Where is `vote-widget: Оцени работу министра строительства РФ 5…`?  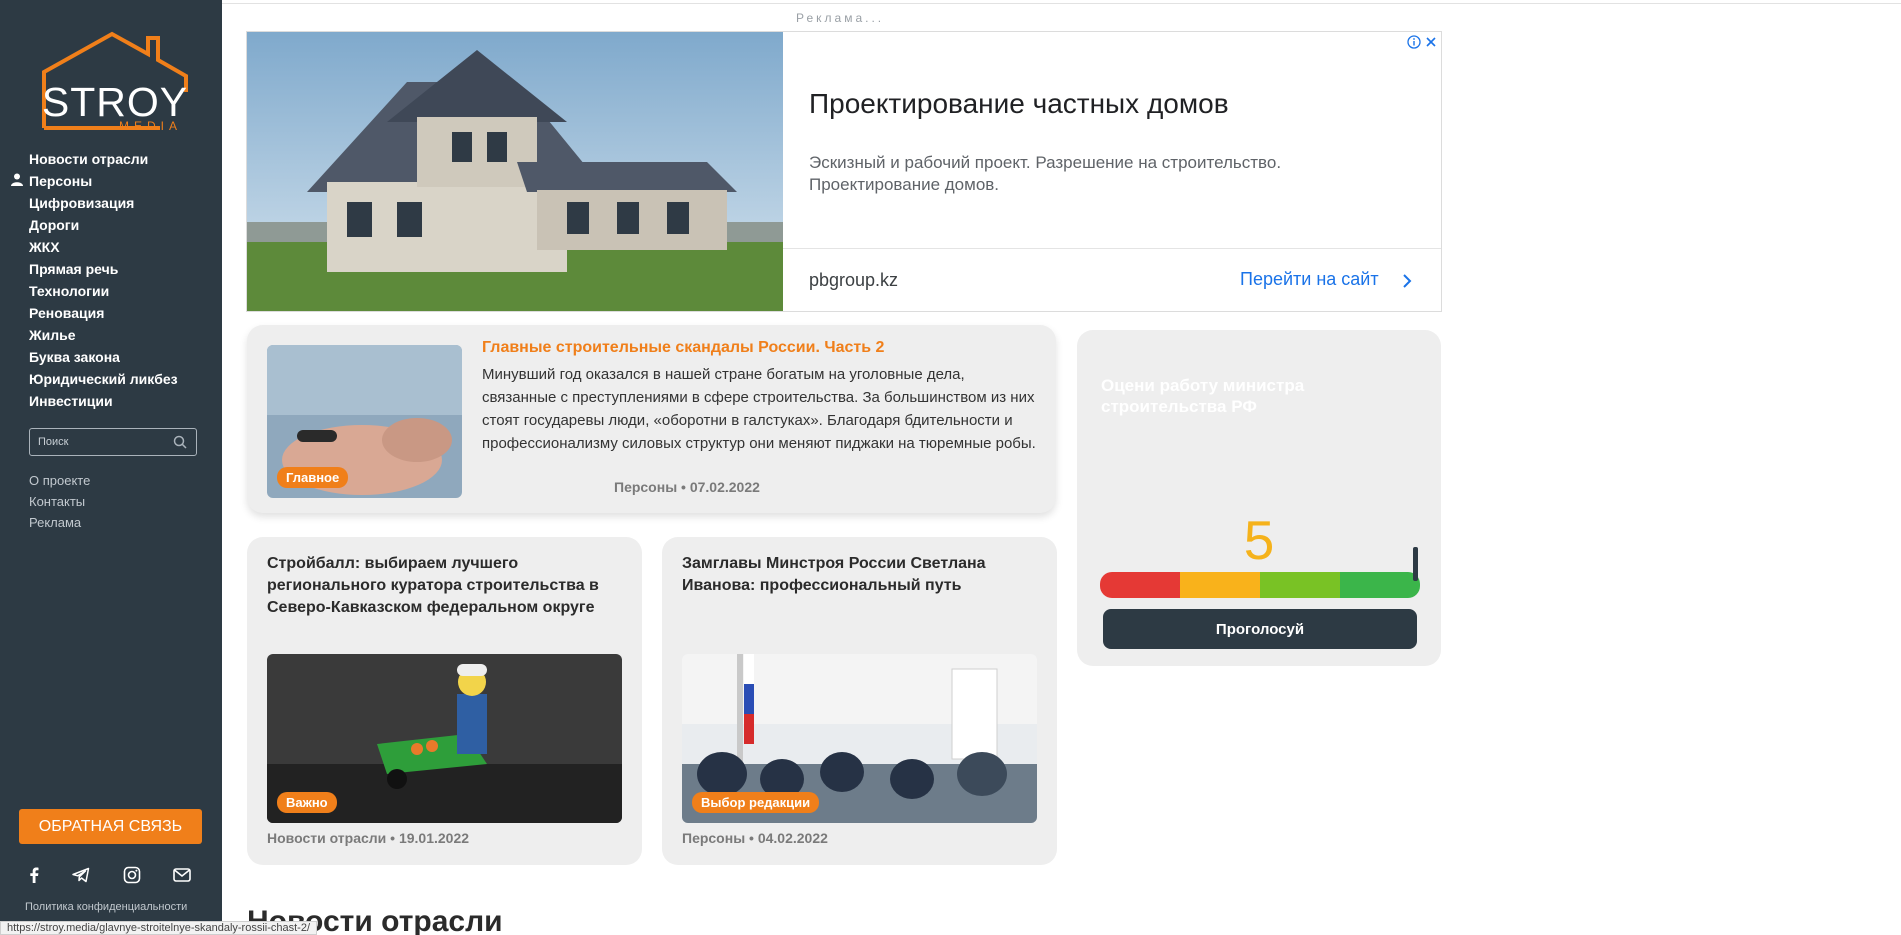
vote-widget: Оцени работу министра строительства РФ 5… is located at coordinates (1259, 498).